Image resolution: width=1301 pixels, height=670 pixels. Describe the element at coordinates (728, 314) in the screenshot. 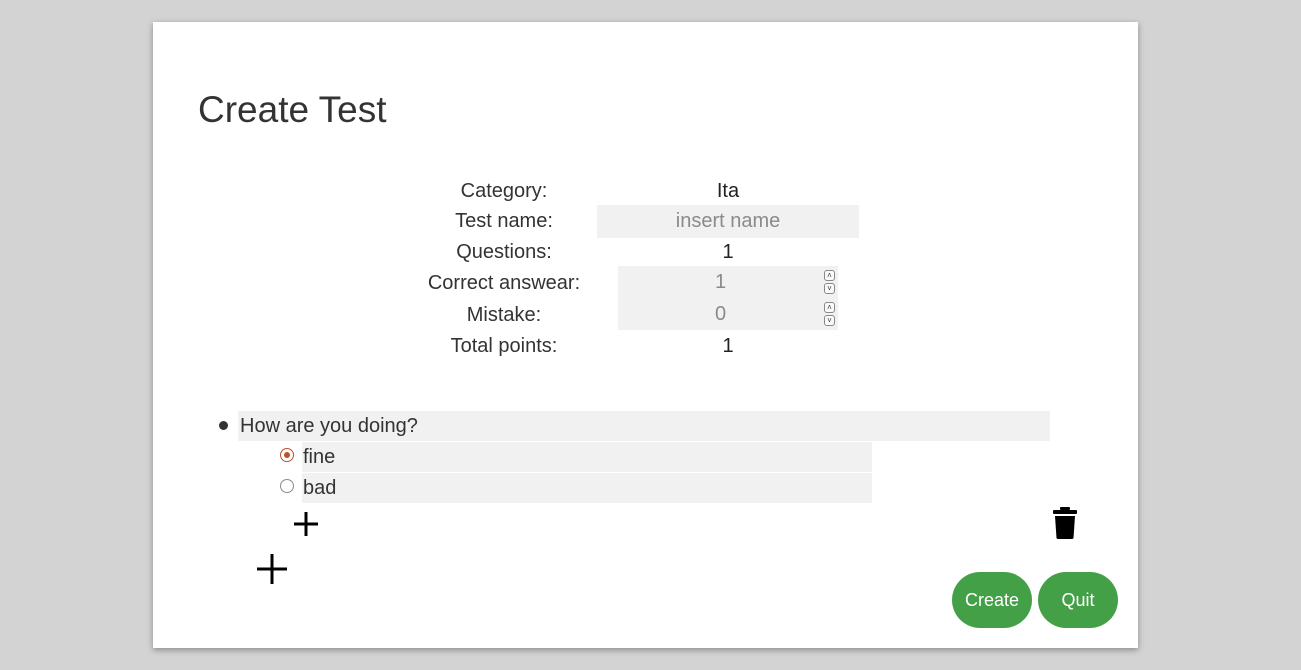

I see `mistake-points-input: 0 ˄ ˅` at that location.